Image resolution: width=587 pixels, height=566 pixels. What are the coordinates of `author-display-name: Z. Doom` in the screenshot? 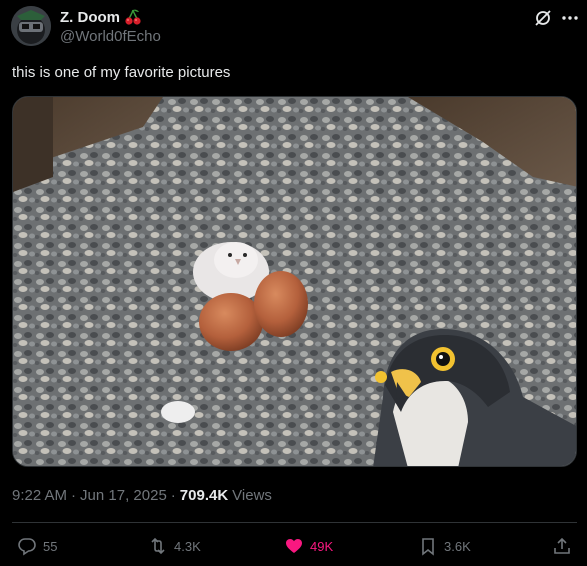 It's located at (90, 17).